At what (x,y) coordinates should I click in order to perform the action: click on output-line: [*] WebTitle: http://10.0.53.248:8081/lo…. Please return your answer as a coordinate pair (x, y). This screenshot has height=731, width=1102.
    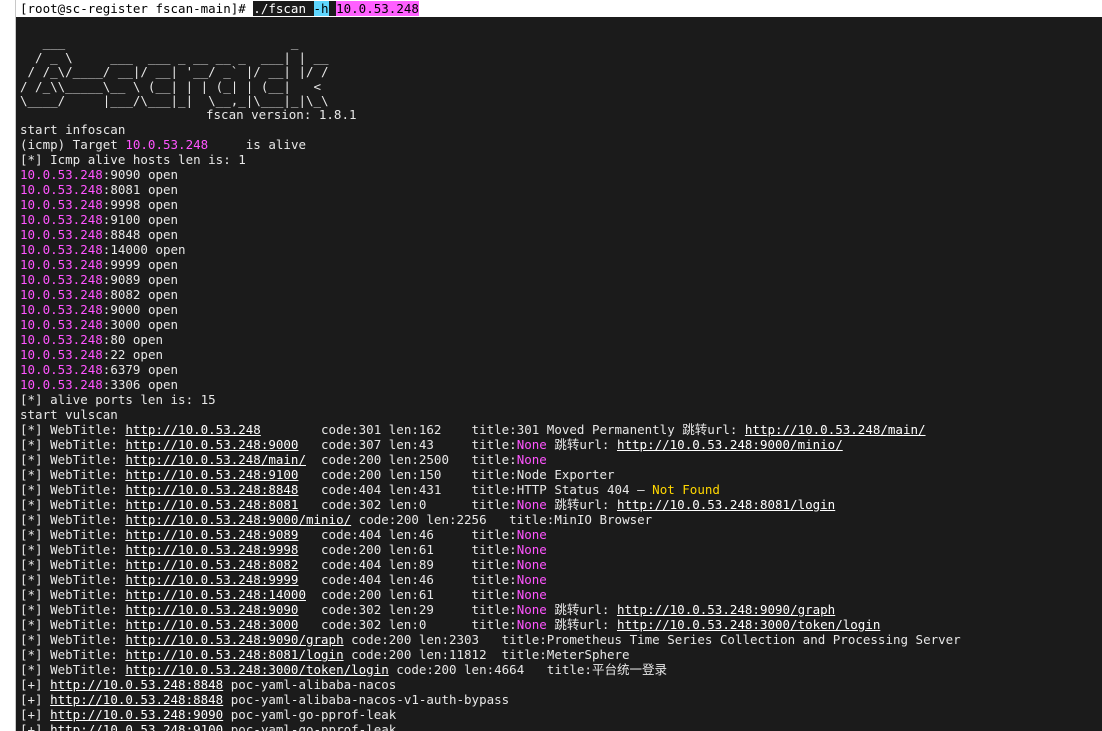
    Looking at the image, I should click on (490, 654).